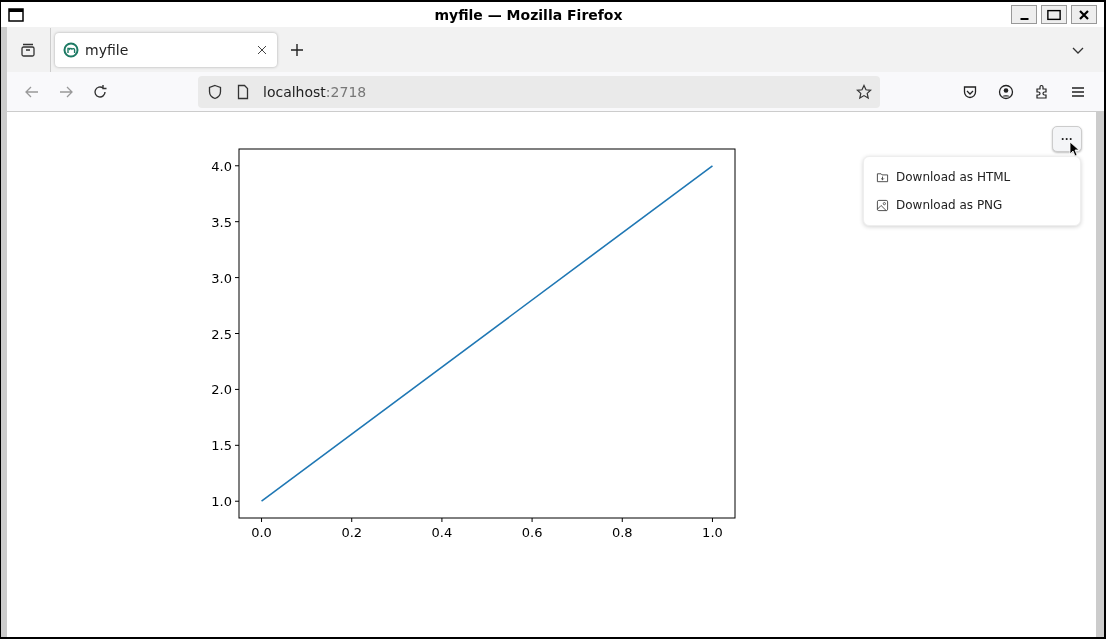 Image resolution: width=1106 pixels, height=639 pixels. Describe the element at coordinates (1024, 19) in the screenshot. I see `minimize-icon` at that location.